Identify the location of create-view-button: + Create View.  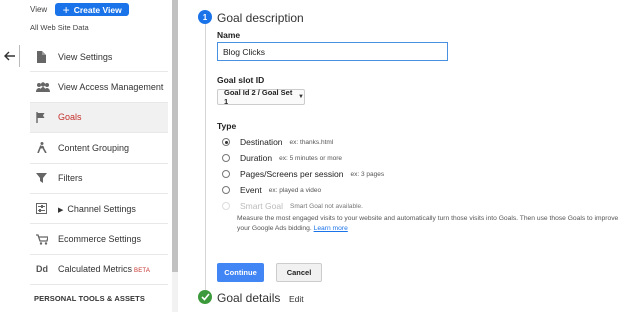
(92, 9).